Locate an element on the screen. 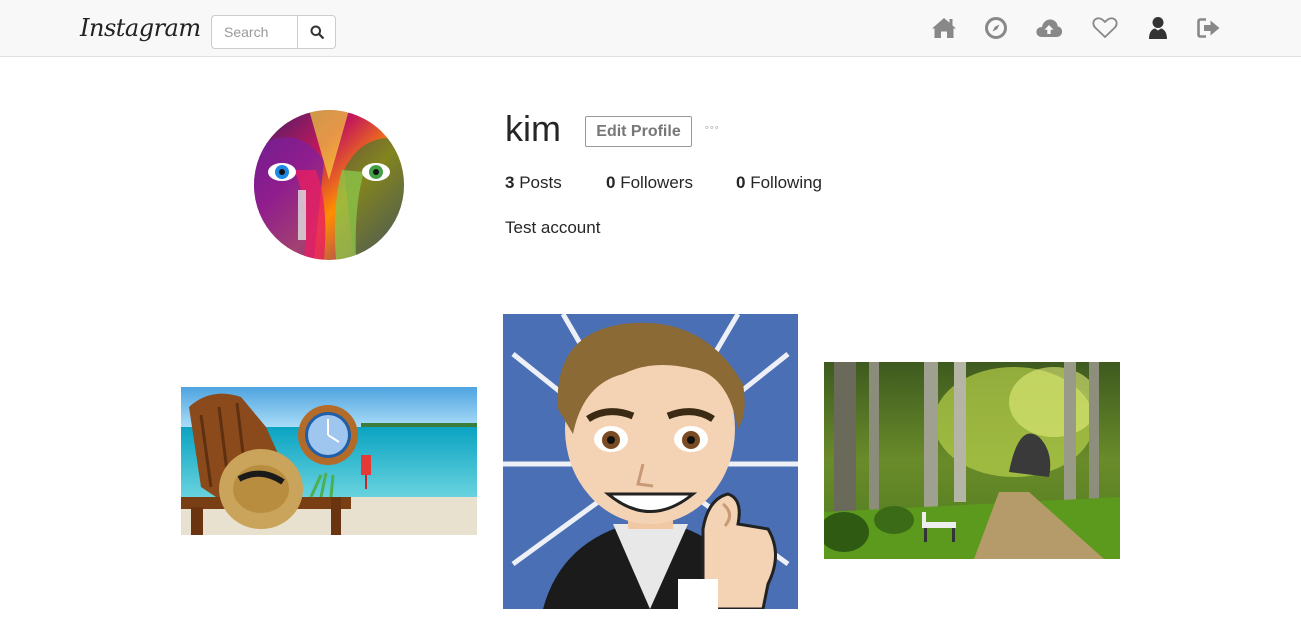  compass-icon is located at coordinates (996, 28).